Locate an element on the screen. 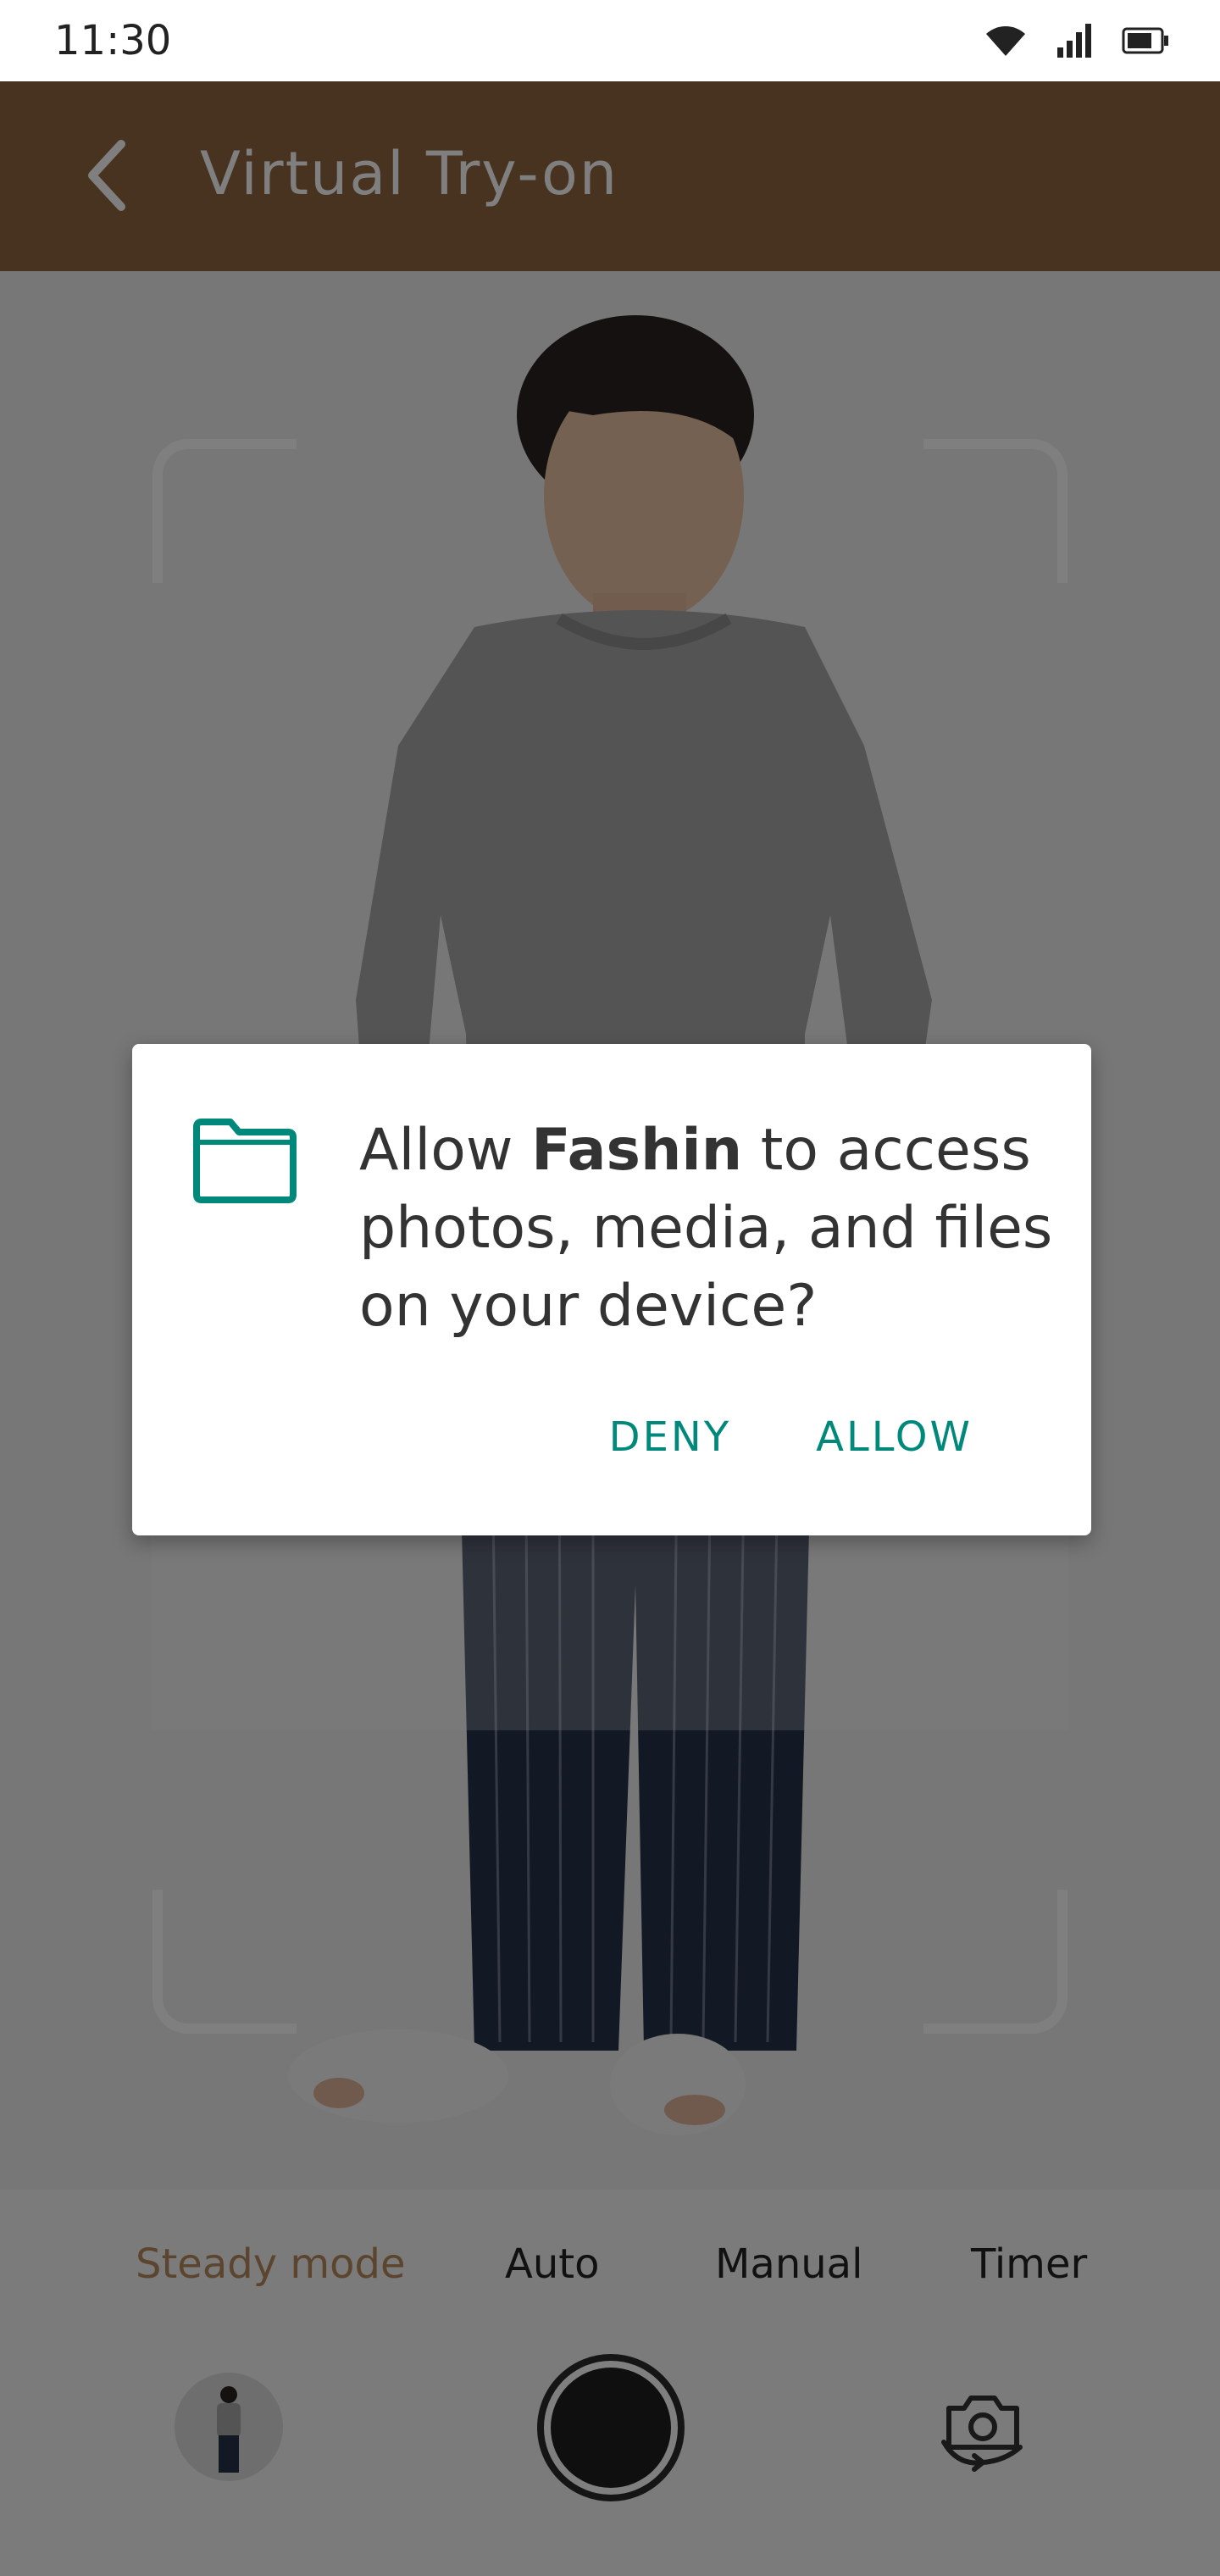 This screenshot has height=2576, width=1220. status-bar: 11:30 is located at coordinates (610, 40).